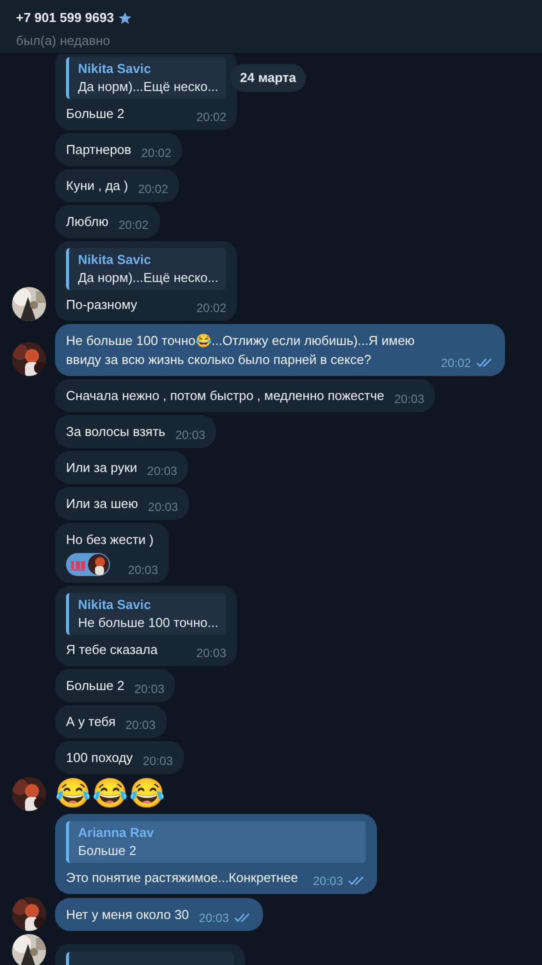 Image resolution: width=542 pixels, height=965 pixels. Describe the element at coordinates (99, 150) in the screenshot. I see `message-text: Партнеров` at that location.